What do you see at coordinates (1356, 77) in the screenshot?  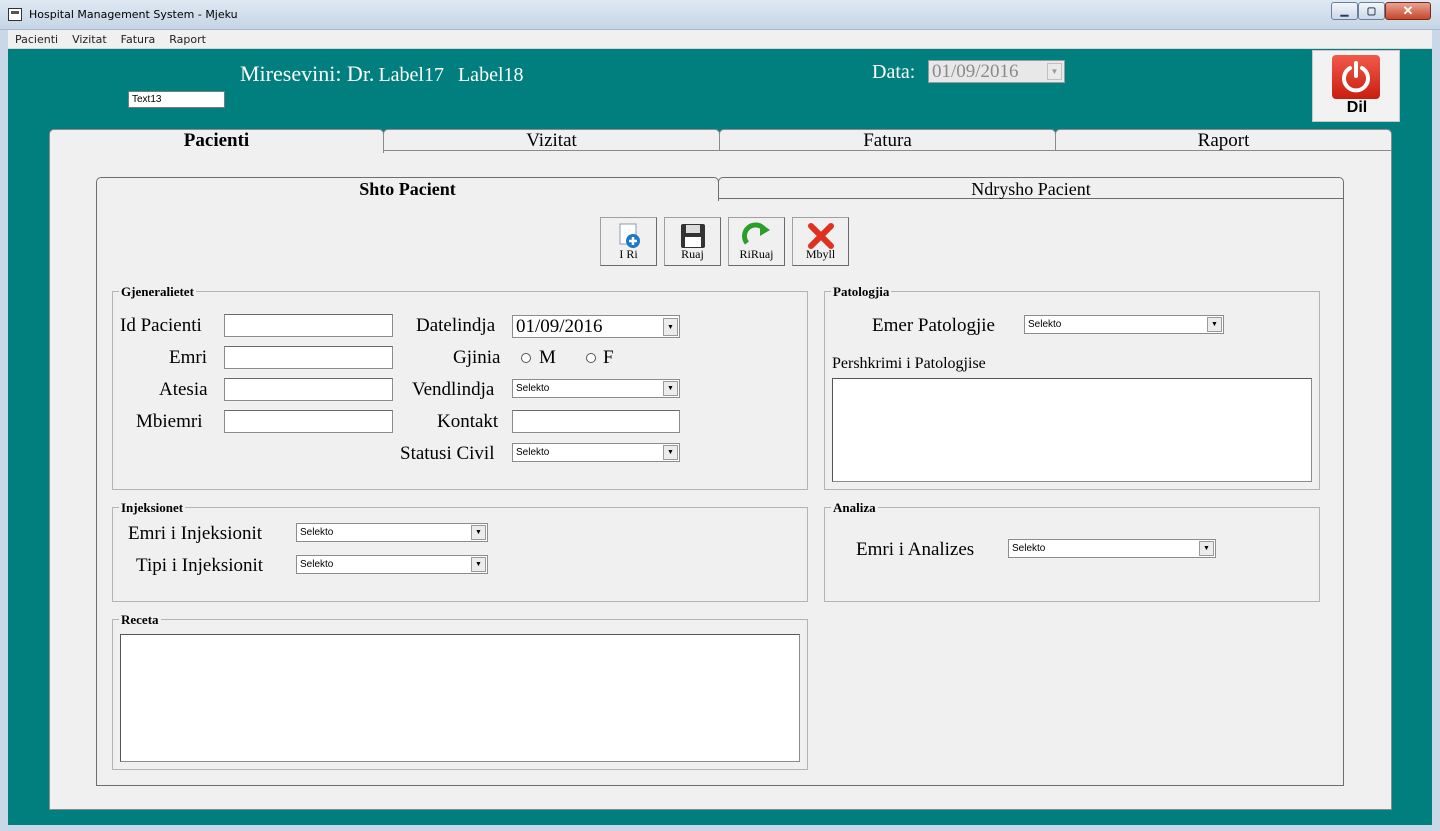 I see `power-icon` at bounding box center [1356, 77].